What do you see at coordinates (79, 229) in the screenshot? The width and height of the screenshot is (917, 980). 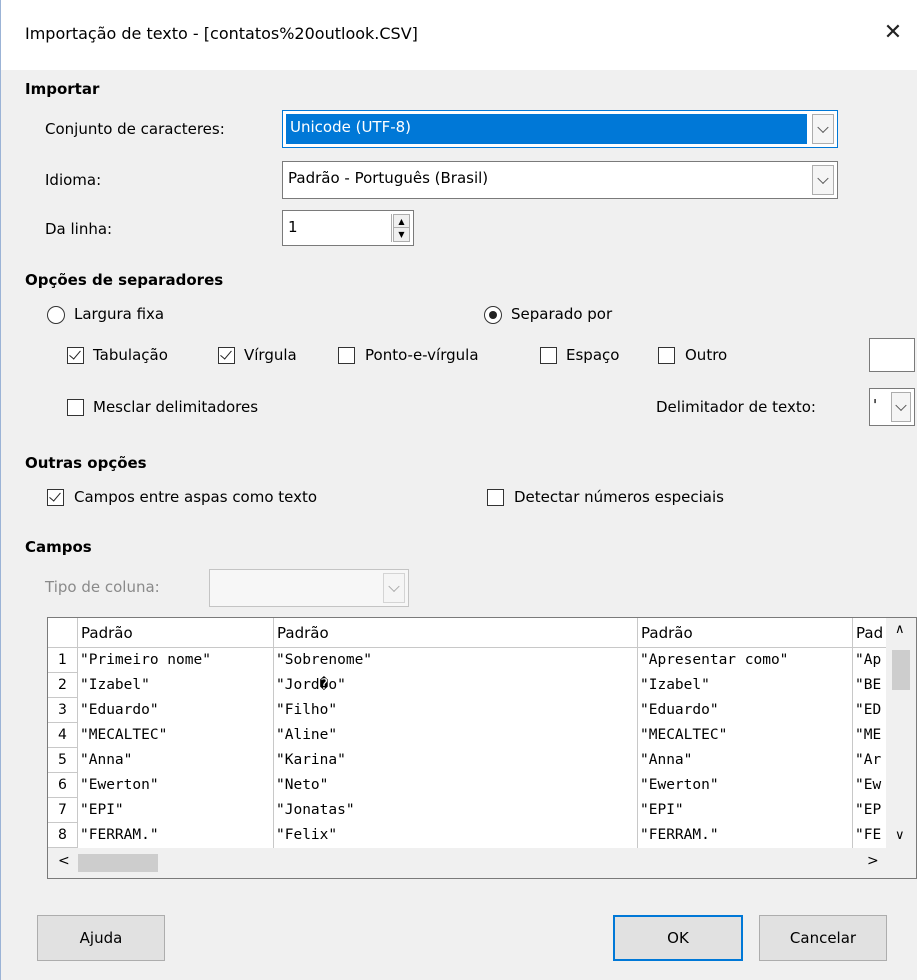 I see `from-row-label: Da linha:` at bounding box center [79, 229].